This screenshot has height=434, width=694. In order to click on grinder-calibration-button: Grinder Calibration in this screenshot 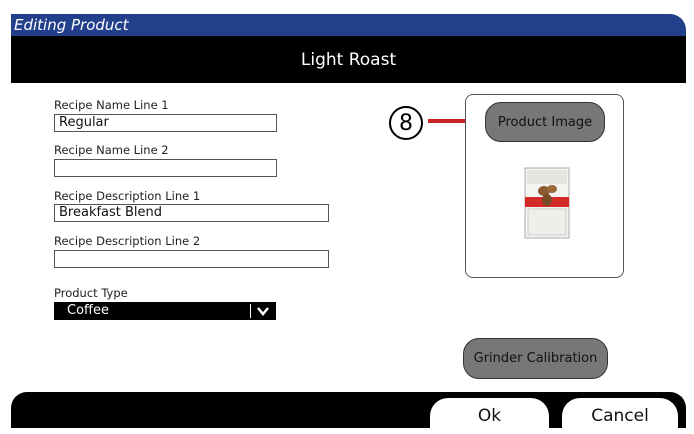, I will do `click(535, 358)`.